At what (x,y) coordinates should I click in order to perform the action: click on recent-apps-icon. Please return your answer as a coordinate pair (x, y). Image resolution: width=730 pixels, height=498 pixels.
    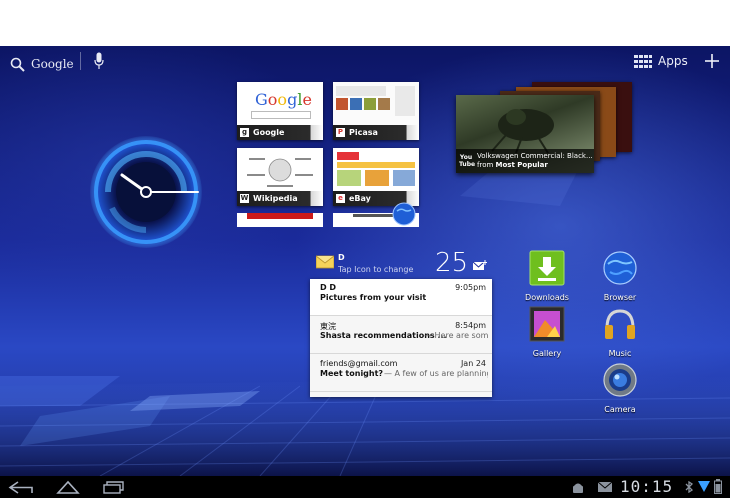
    Looking at the image, I should click on (113, 487).